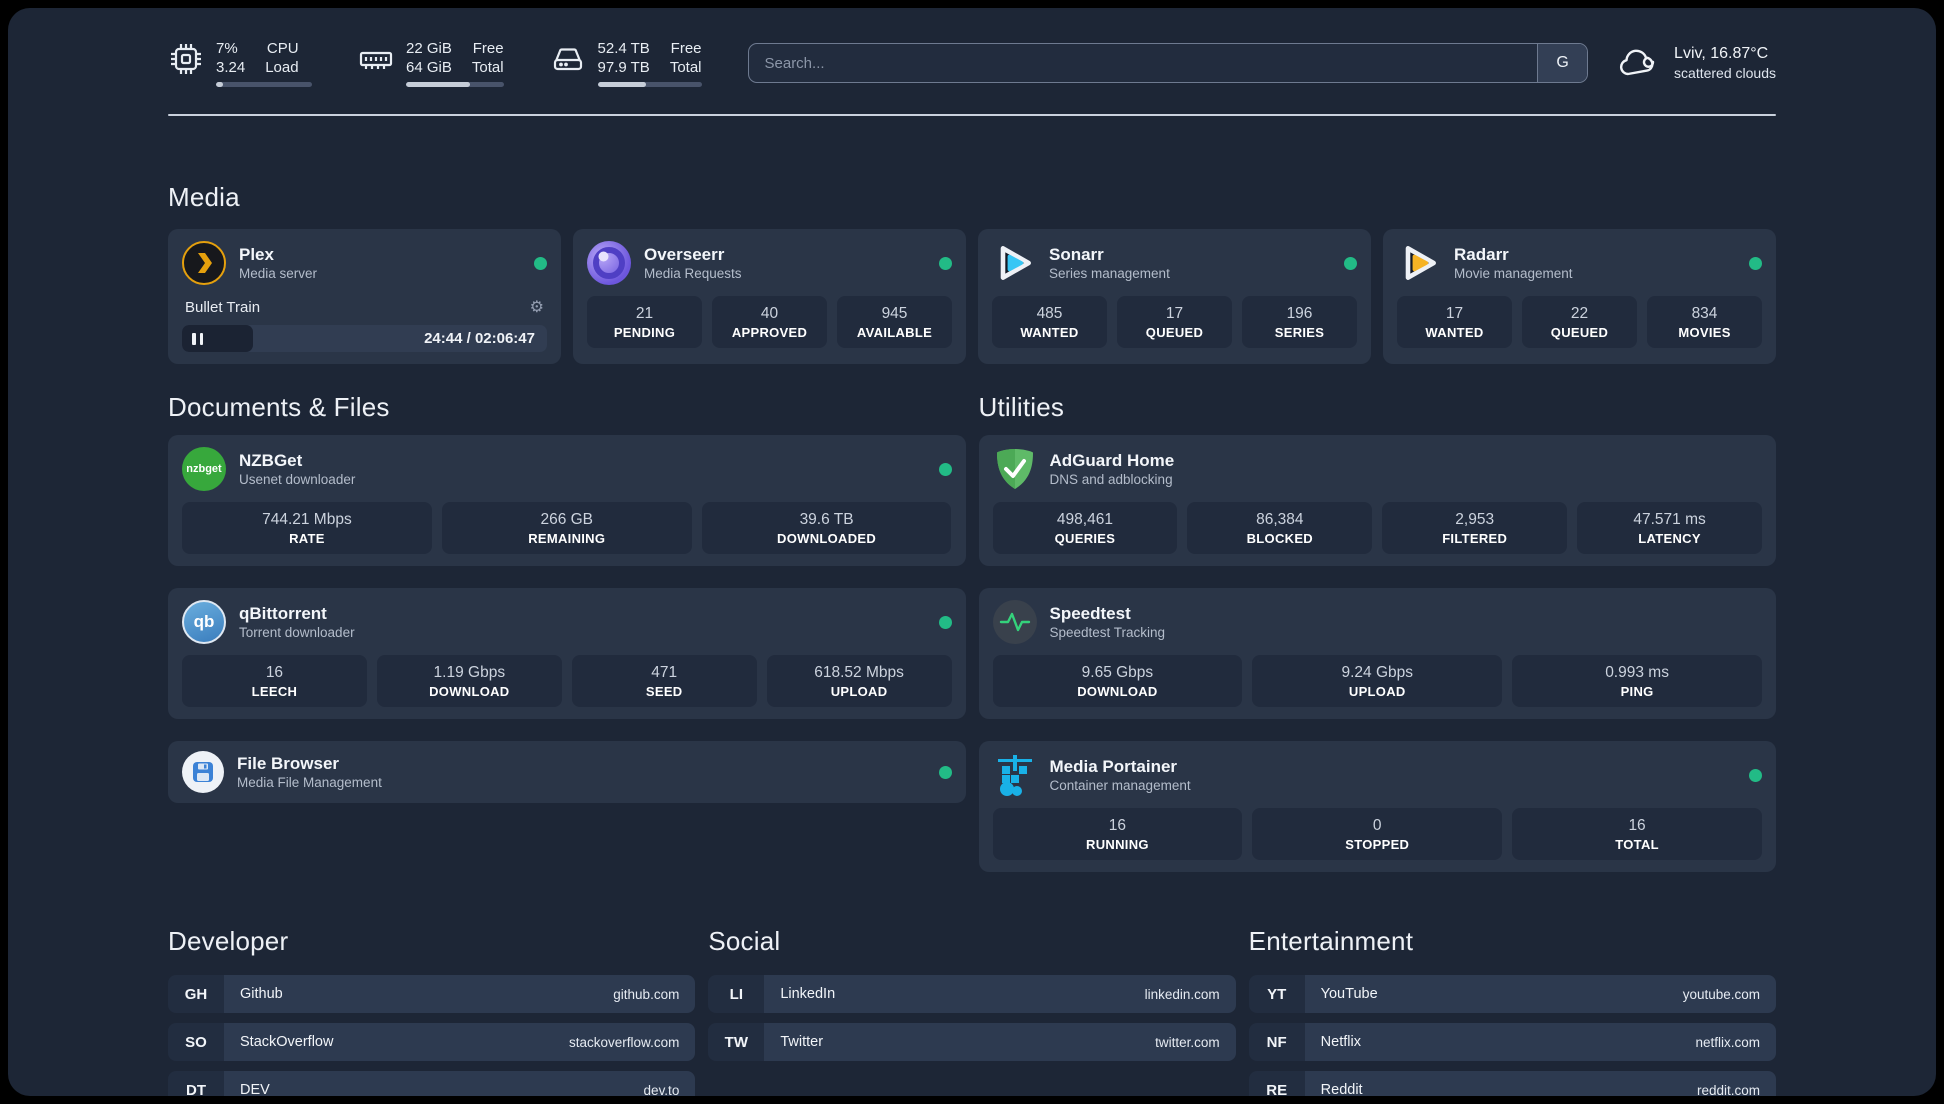  Describe the element at coordinates (488, 48) in the screenshot. I see `memory-free-label: Free` at that location.